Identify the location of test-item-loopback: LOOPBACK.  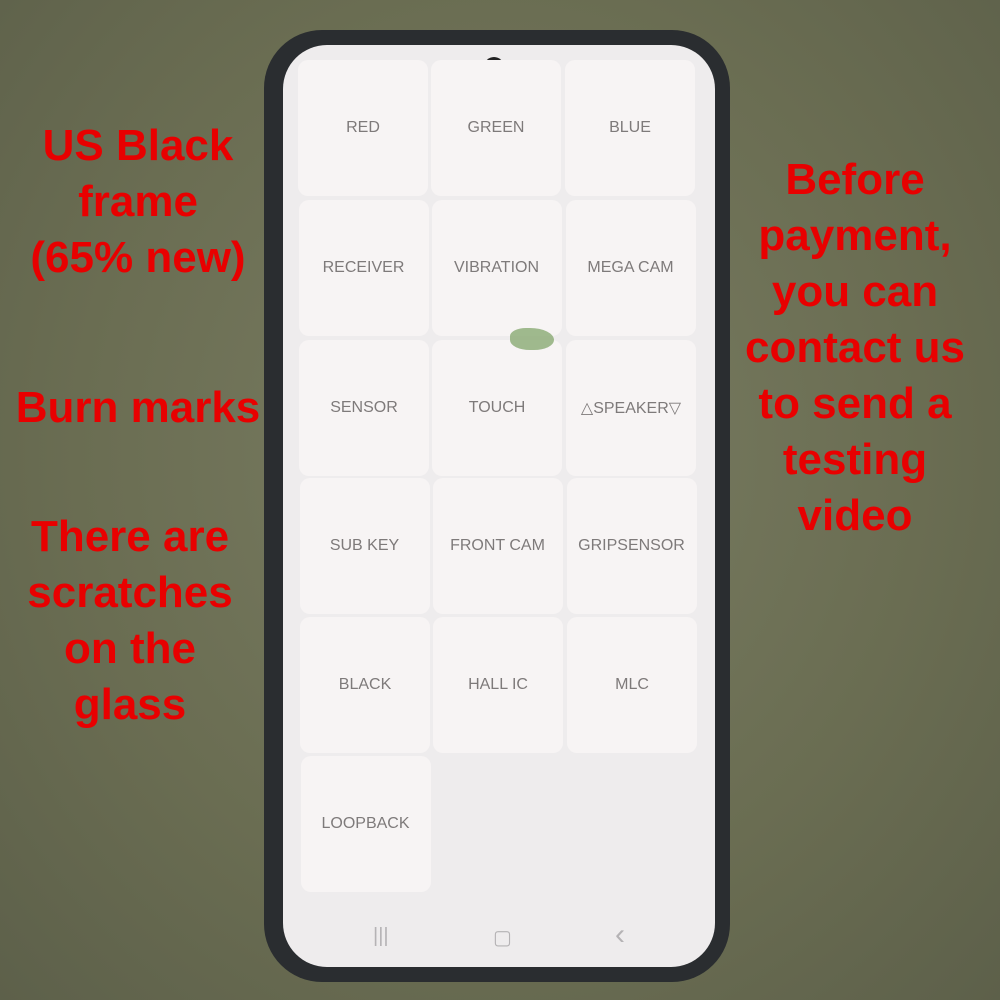
(365, 824).